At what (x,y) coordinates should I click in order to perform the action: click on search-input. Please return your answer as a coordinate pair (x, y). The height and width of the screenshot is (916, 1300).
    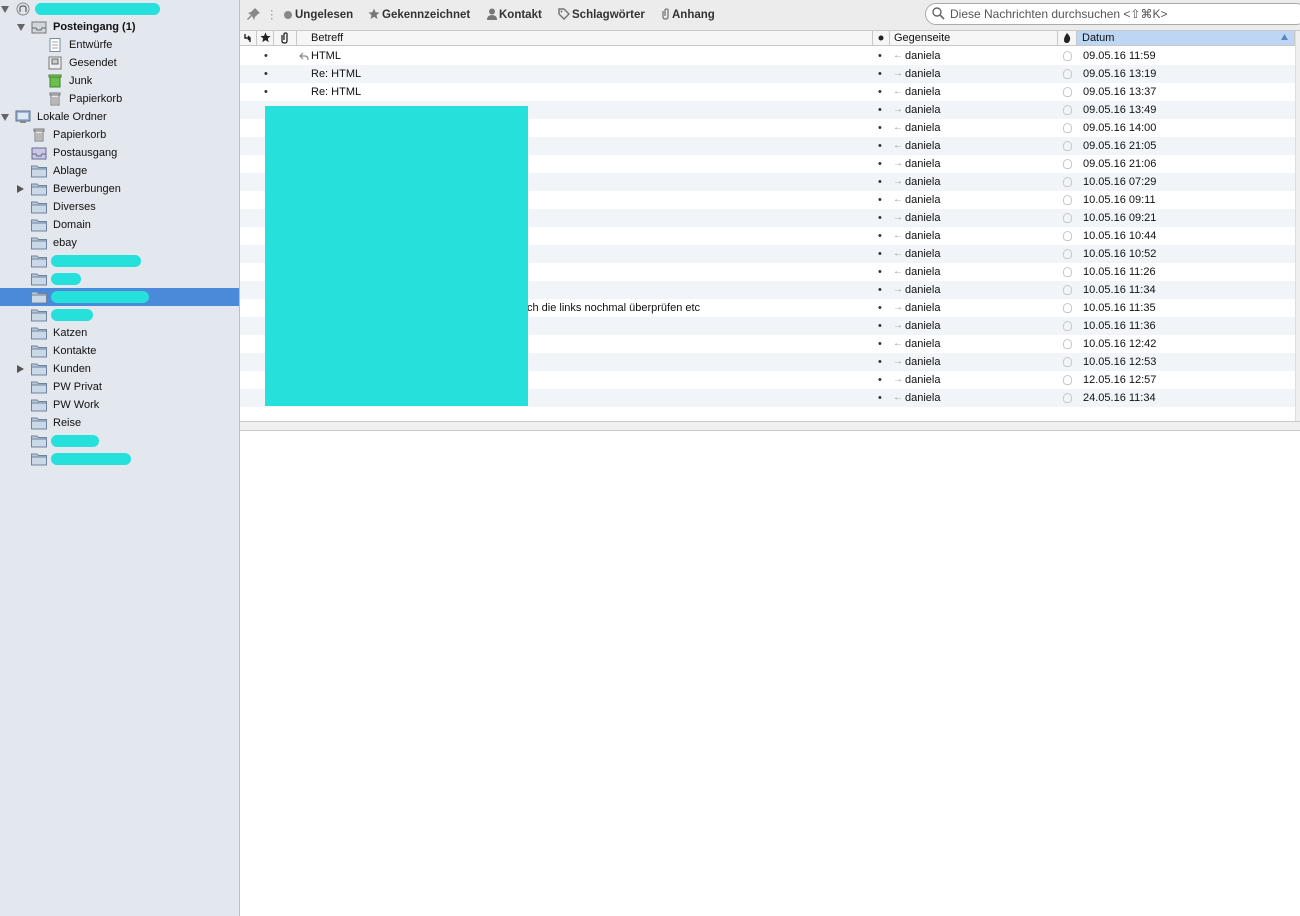
    Looking at the image, I should click on (1124, 14).